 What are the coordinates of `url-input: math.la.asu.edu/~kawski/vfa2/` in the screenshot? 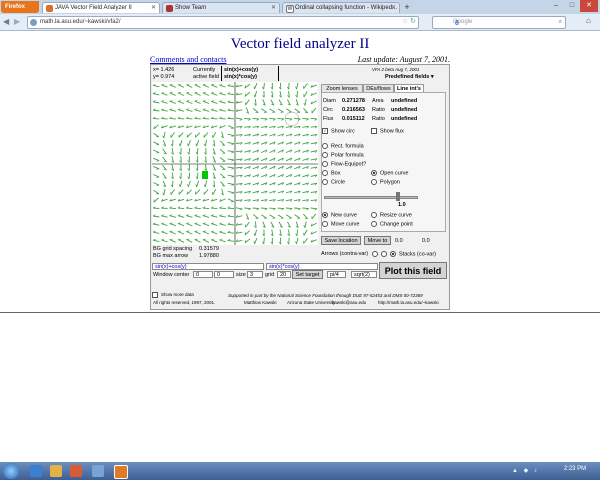 It's located at (223, 22).